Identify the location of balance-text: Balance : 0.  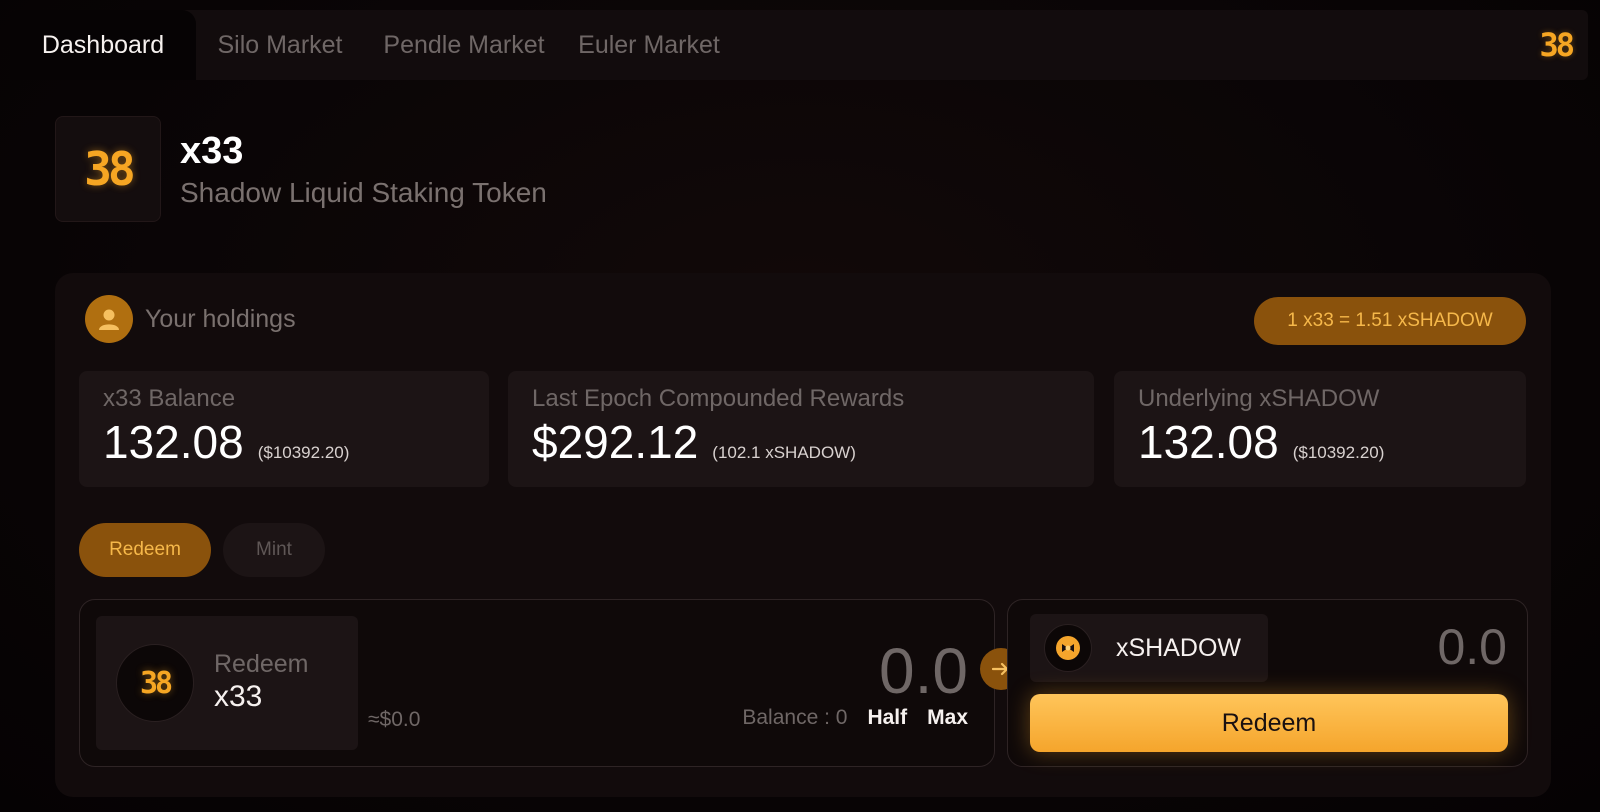
(795, 717).